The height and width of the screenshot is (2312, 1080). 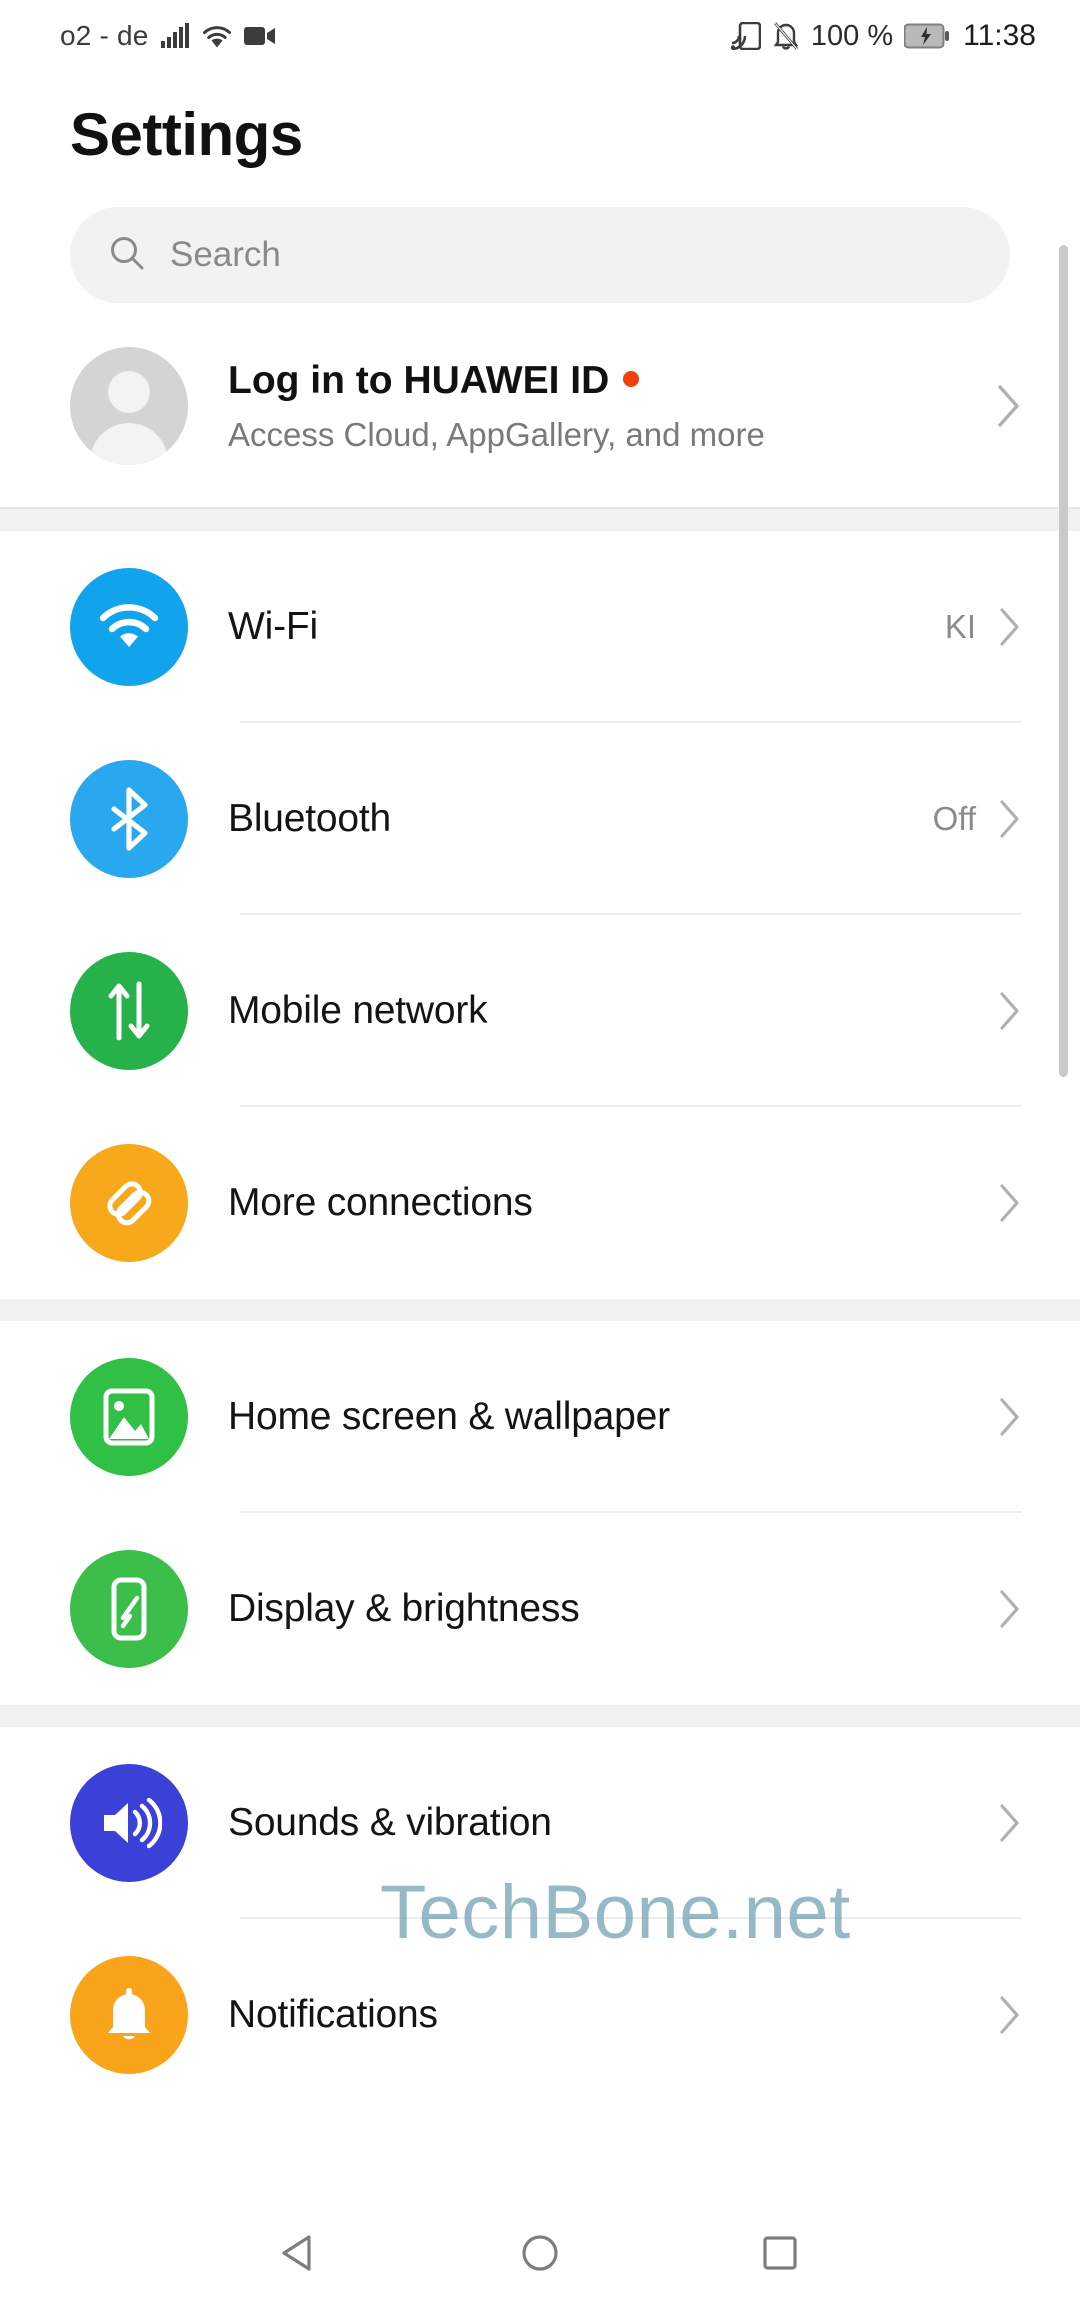 I want to click on navigation-bar, so click(x=540, y=2253).